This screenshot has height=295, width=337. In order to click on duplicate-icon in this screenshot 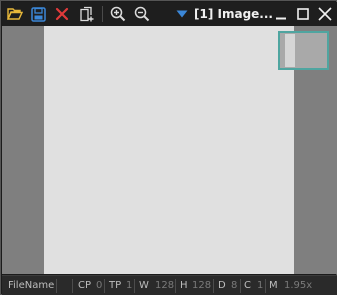, I will do `click(87, 14)`.